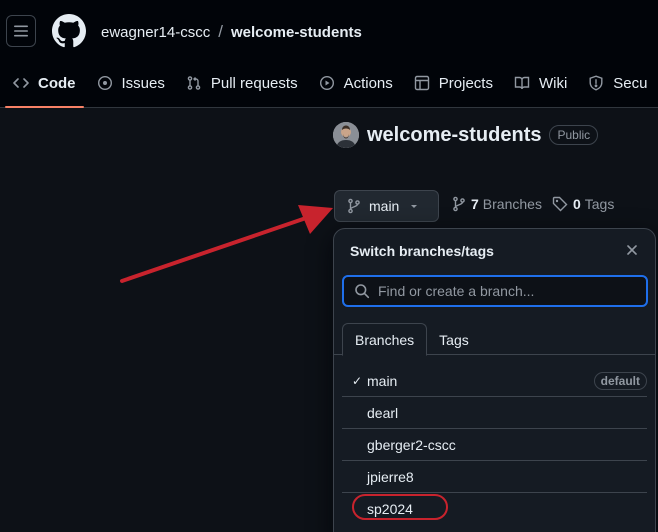 The width and height of the screenshot is (658, 532). I want to click on breadcrumb-owner-link: ewagner14-cscc, so click(155, 32).